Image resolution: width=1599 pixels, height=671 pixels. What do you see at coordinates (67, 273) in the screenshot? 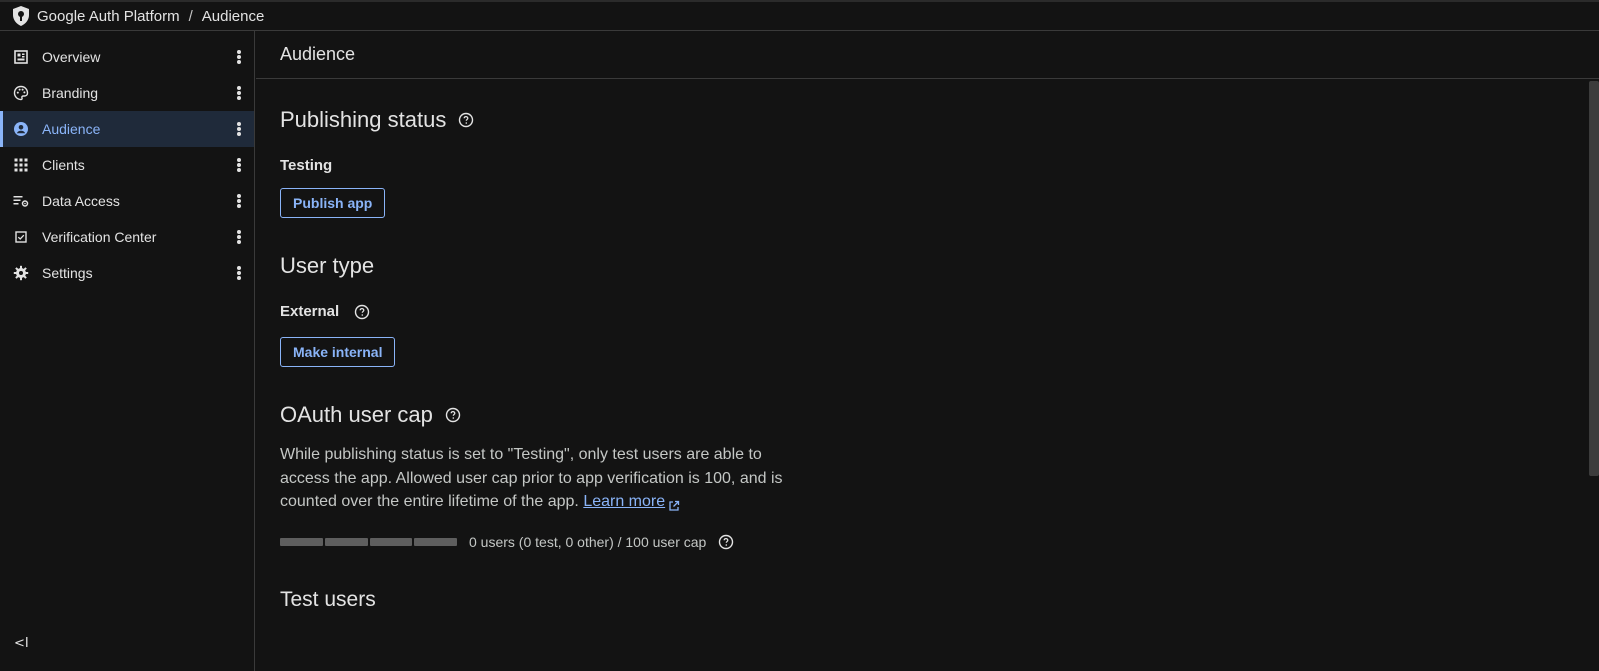
I see `sidebar-item-label: Settings` at bounding box center [67, 273].